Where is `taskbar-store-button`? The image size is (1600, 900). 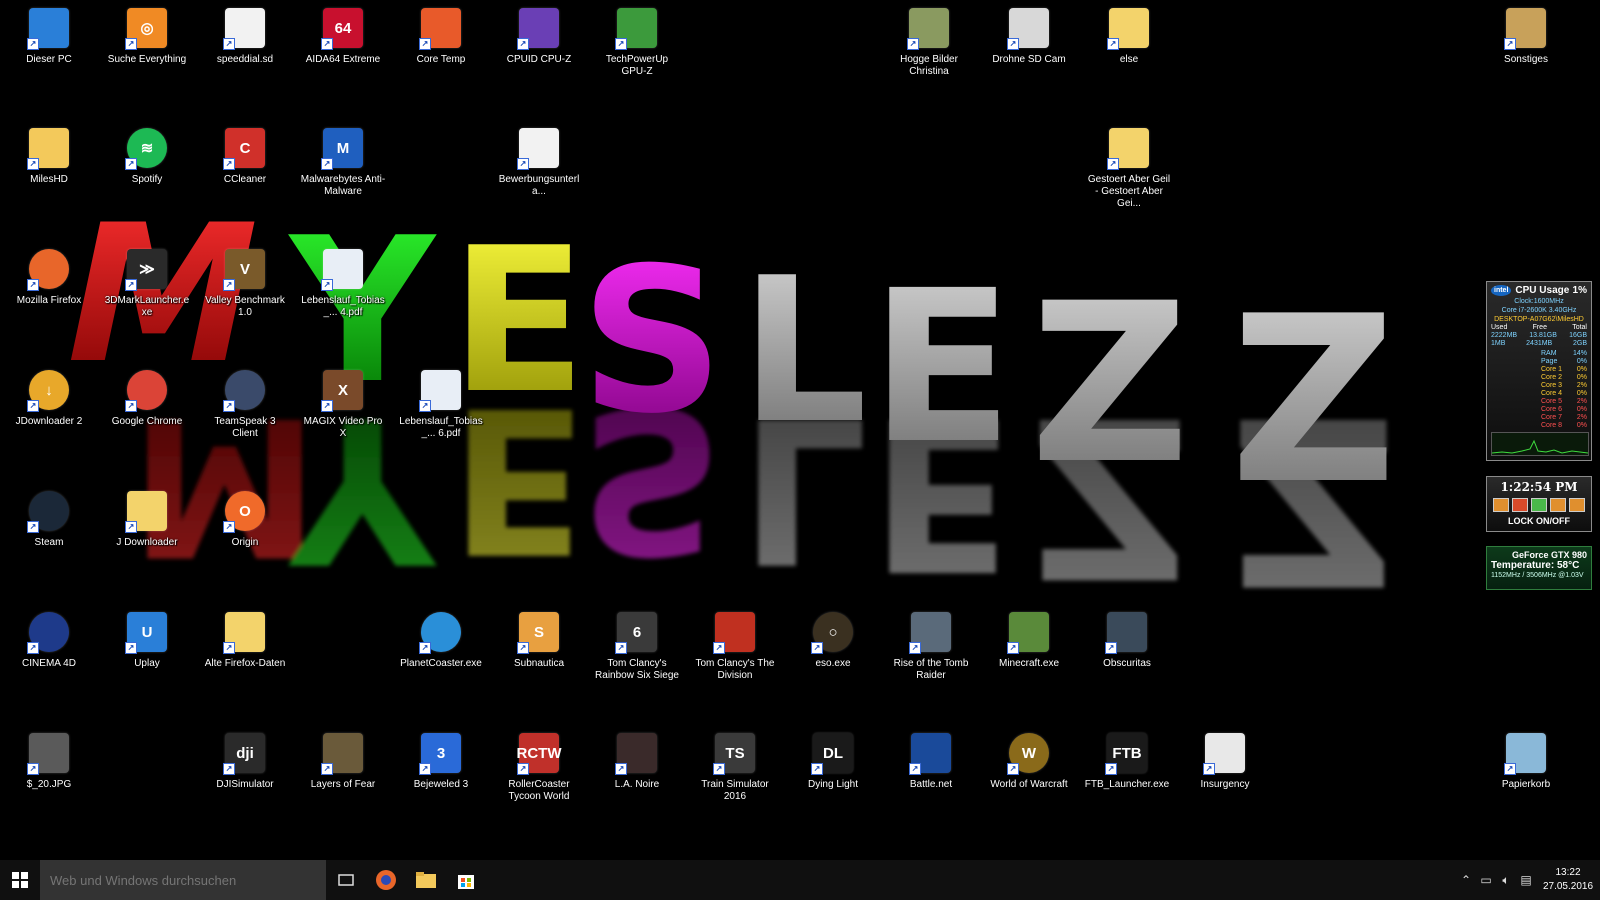 taskbar-store-button is located at coordinates (466, 880).